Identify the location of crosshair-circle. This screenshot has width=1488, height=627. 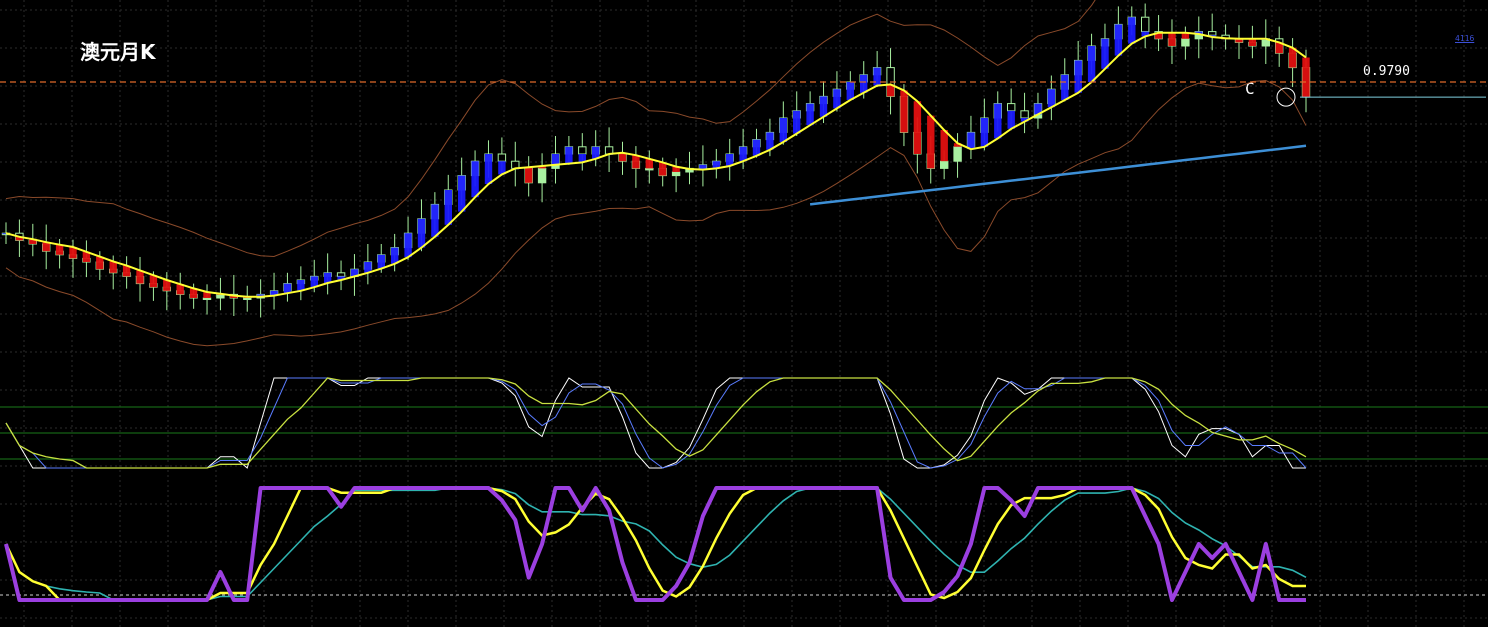
(1286, 97).